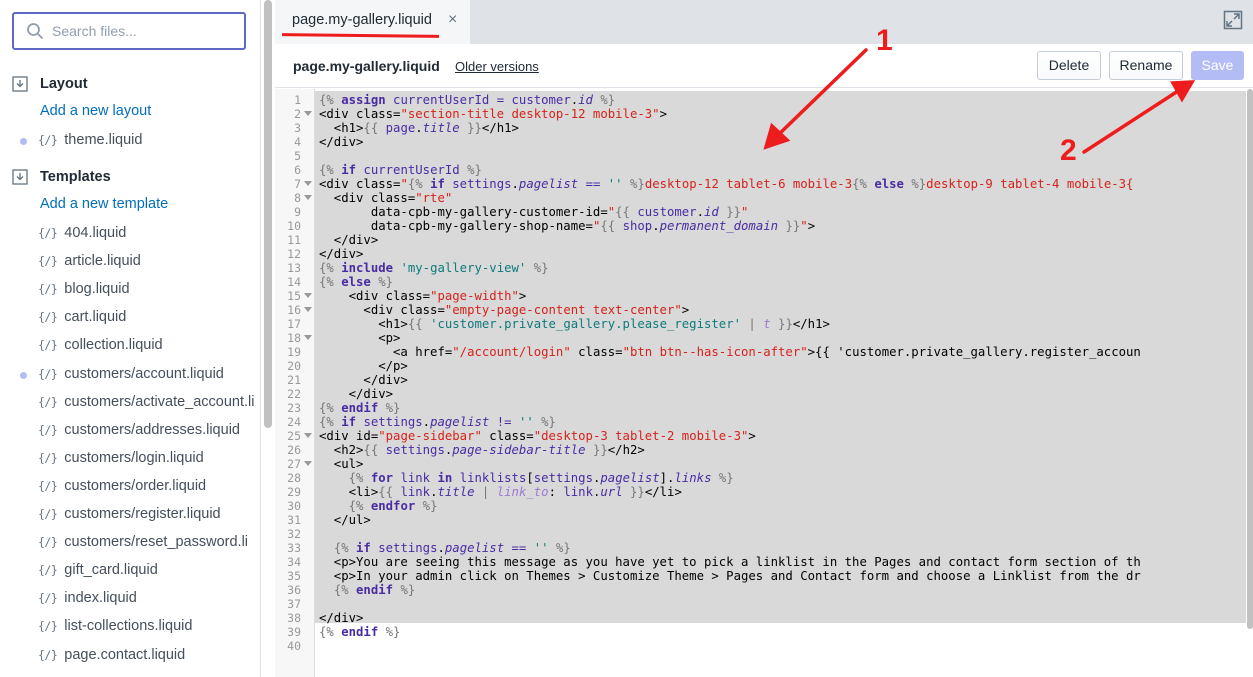 This screenshot has height=677, width=1253. What do you see at coordinates (135, 485) in the screenshot?
I see `file-item-label: customers/order.liquid` at bounding box center [135, 485].